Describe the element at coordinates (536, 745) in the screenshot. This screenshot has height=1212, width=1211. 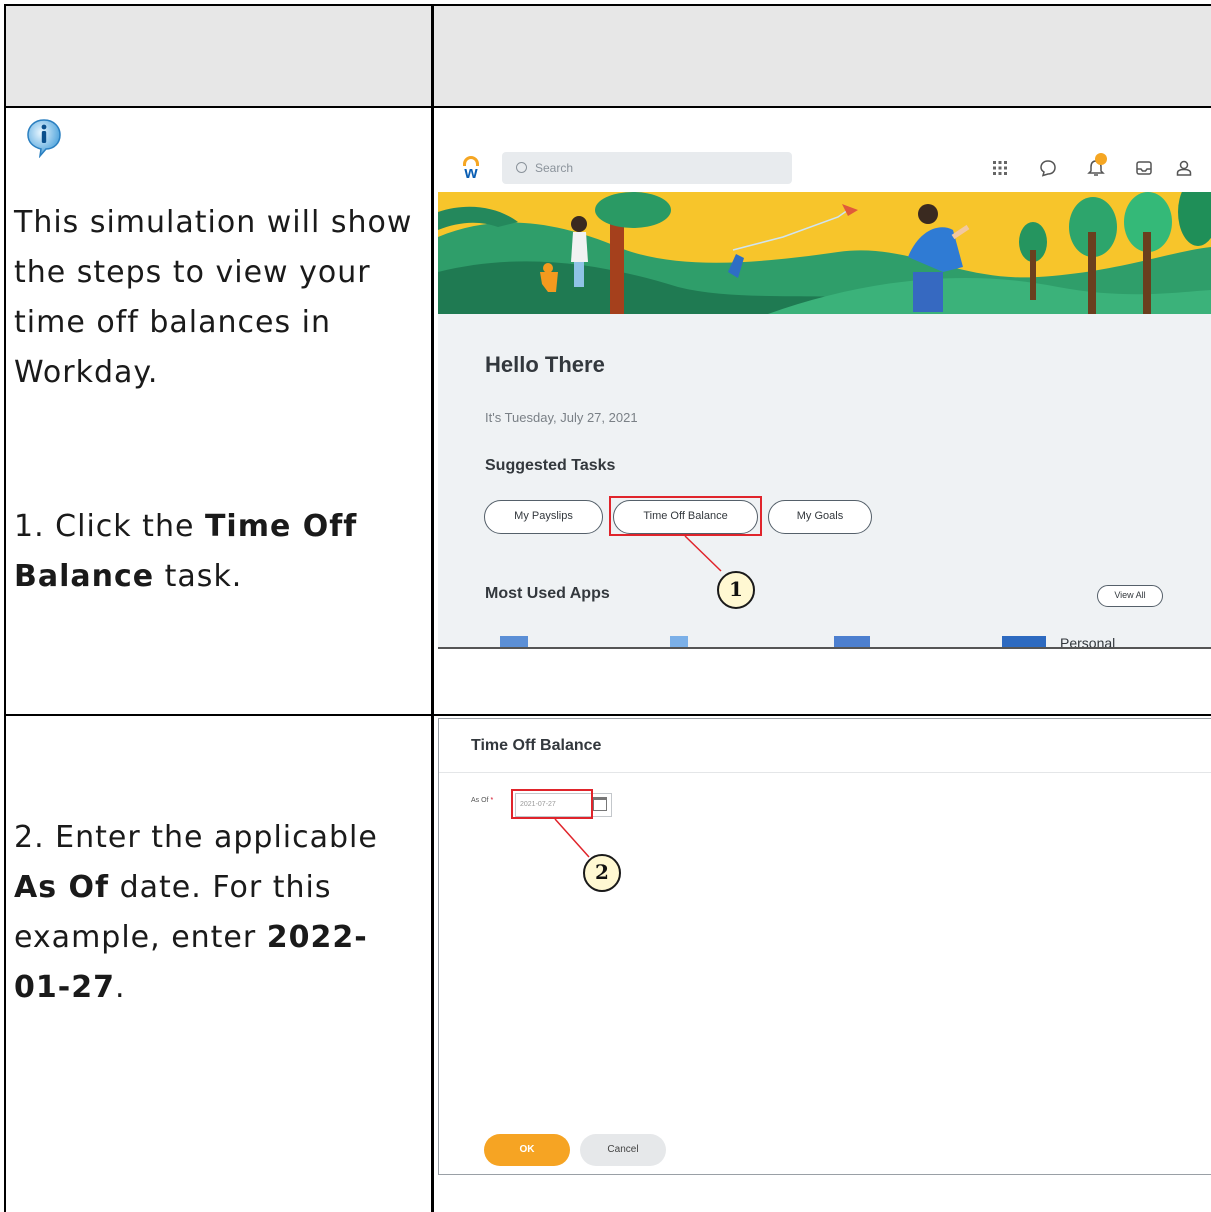
I see `time-off-balance-title: Time Off Balance` at that location.